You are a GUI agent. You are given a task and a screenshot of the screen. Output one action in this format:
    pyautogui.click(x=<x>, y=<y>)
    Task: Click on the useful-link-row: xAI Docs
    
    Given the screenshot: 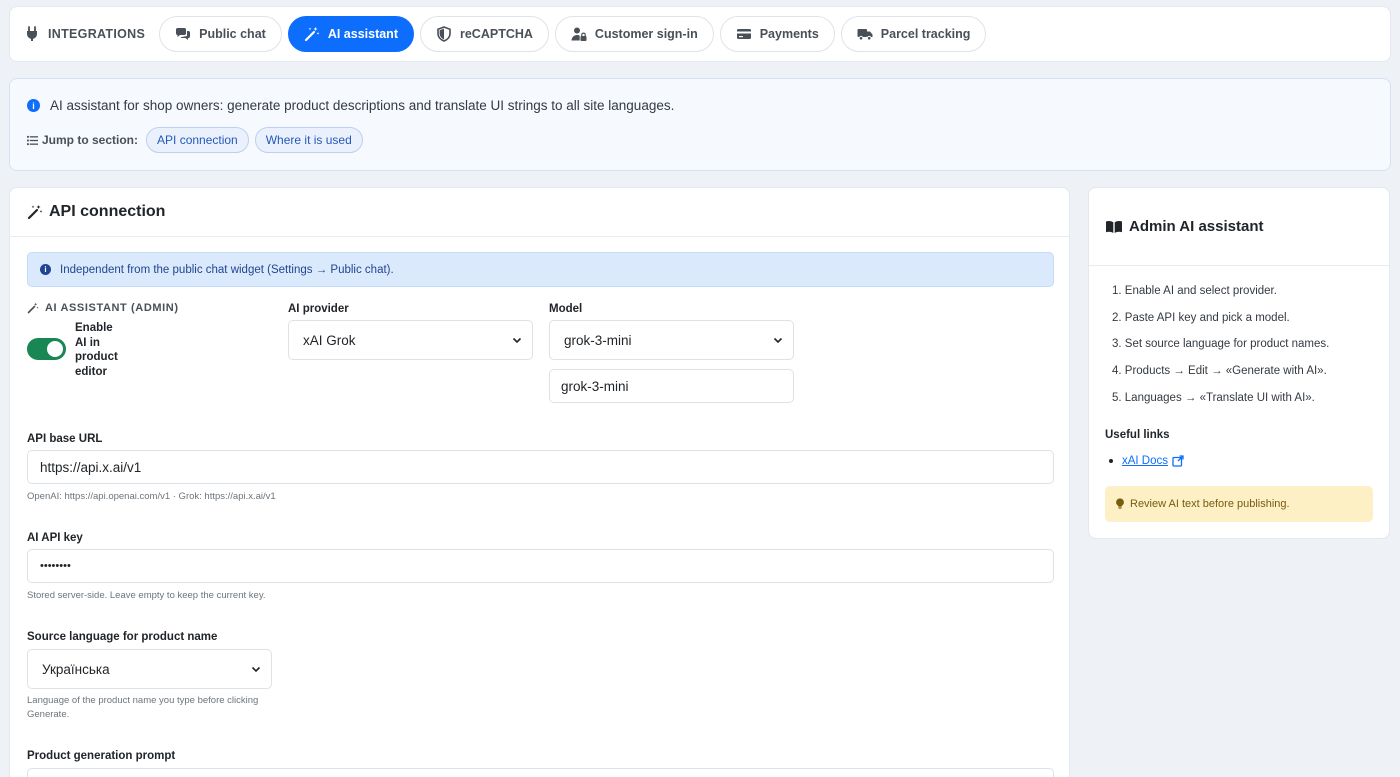 What is the action you would take?
    pyautogui.click(x=1146, y=461)
    